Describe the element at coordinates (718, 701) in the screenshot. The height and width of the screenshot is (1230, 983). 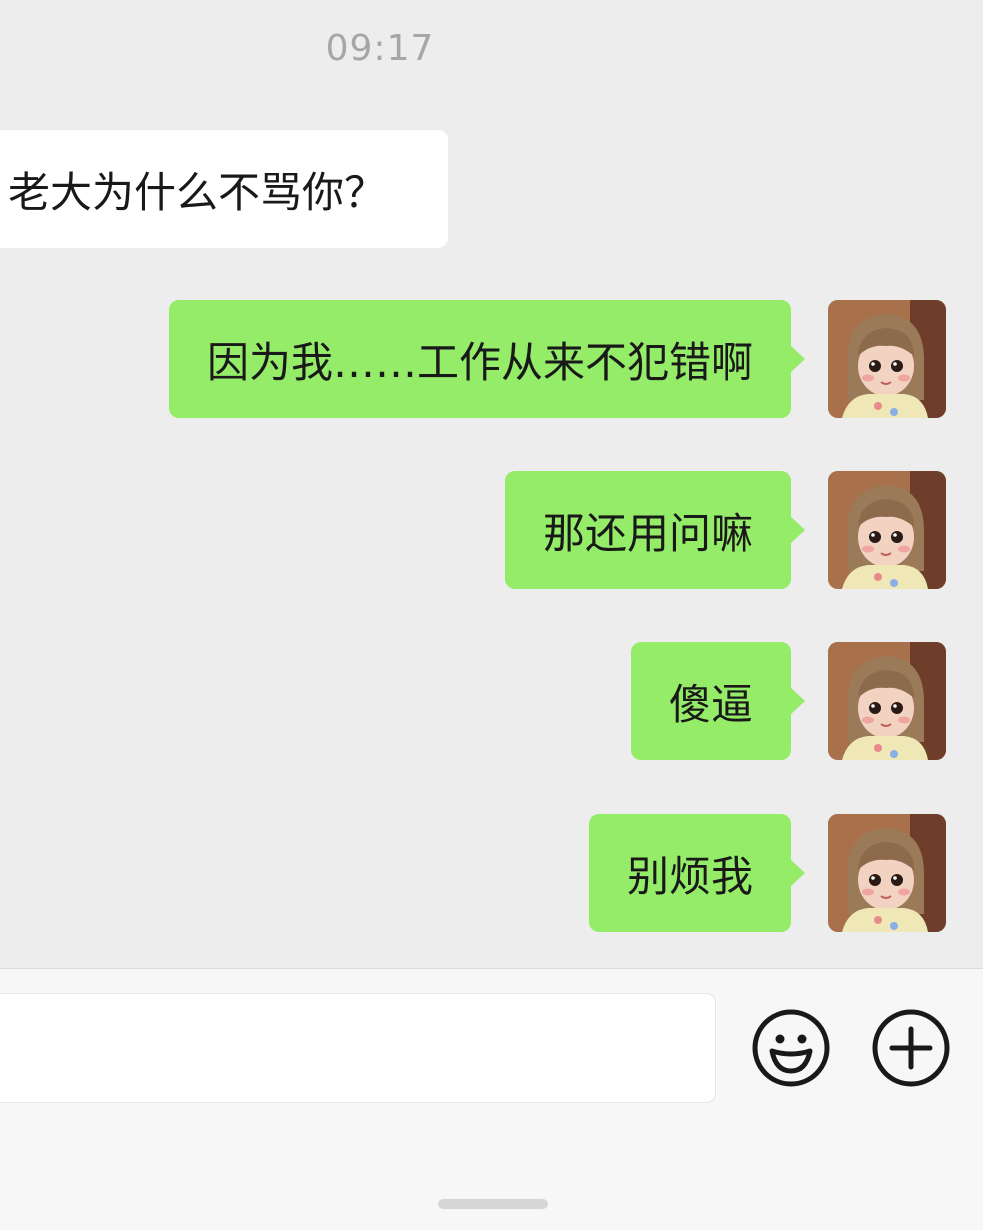
I see `outgoing-message-bubble: 傻逼` at that location.